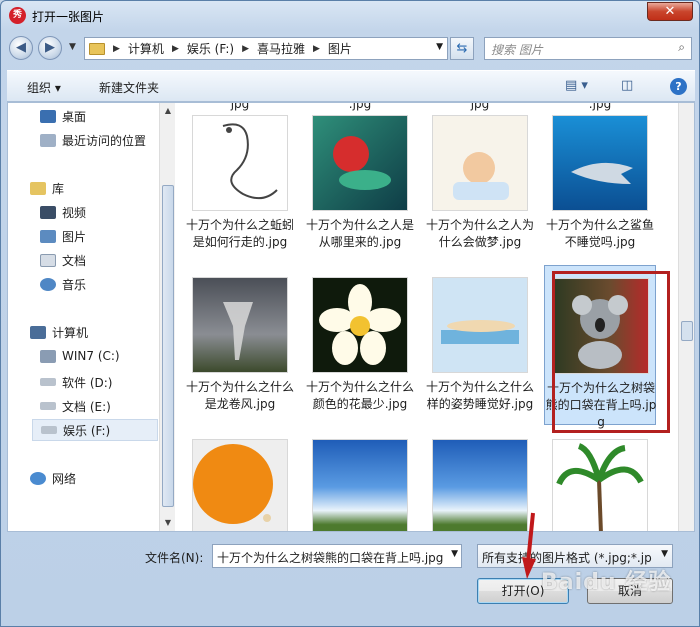 This screenshot has height=627, width=700. What do you see at coordinates (627, 85) in the screenshot?
I see `preview-pane-icon: ◫` at bounding box center [627, 85].